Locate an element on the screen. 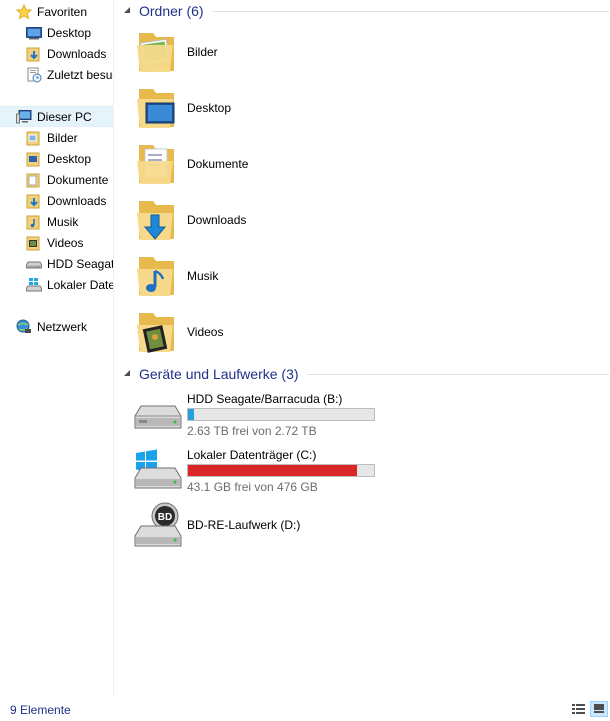  folder-tile-downloads: Downloads is located at coordinates (233, 220).